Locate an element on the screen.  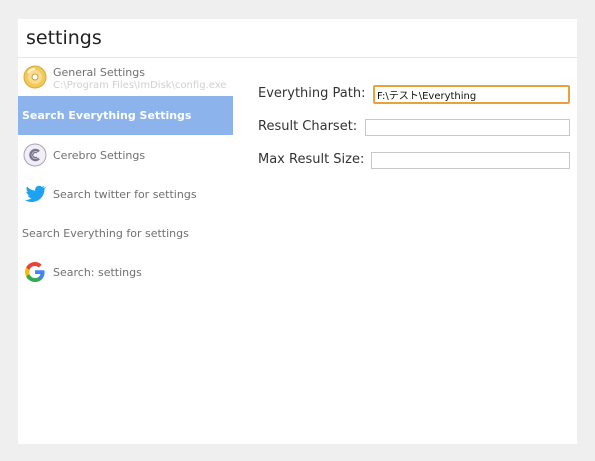
result-title: Search: settings is located at coordinates (97, 272).